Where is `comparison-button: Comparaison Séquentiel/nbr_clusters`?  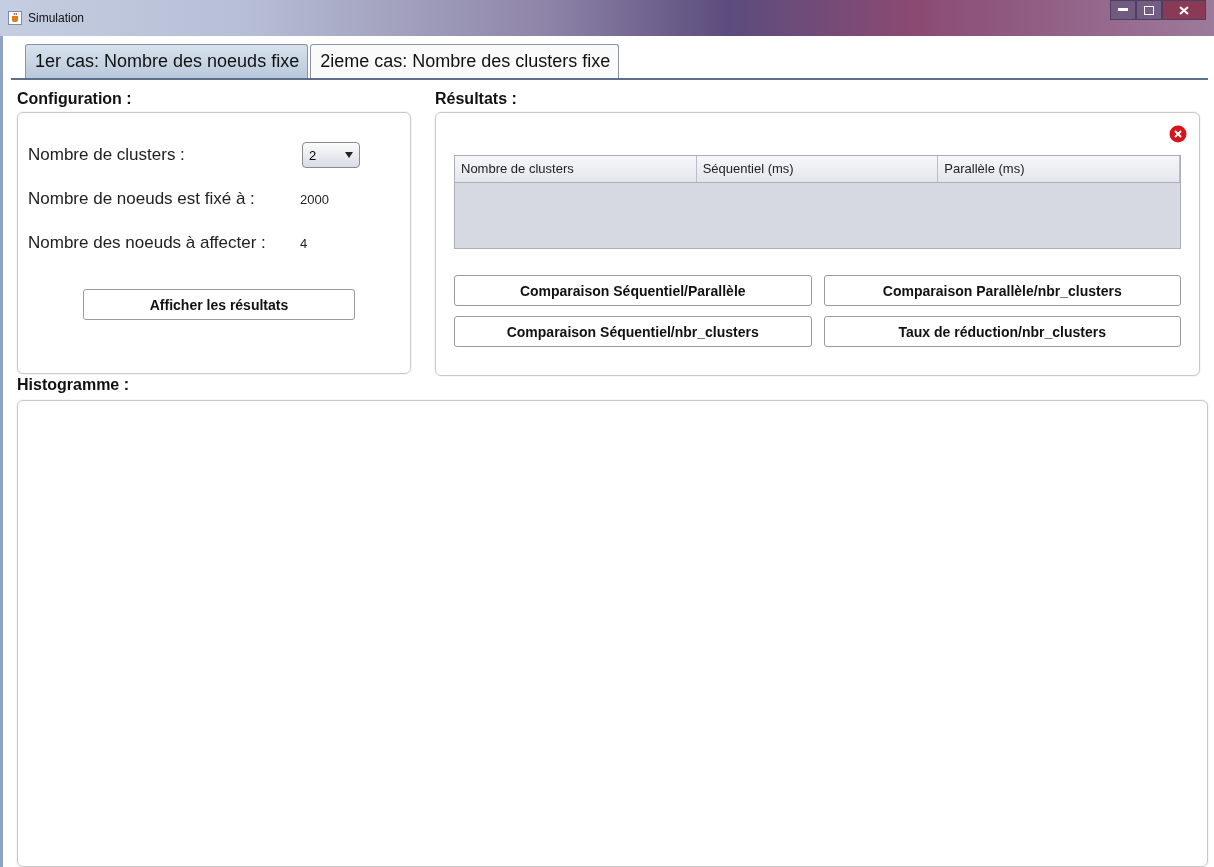
comparison-button: Comparaison Séquentiel/nbr_clusters is located at coordinates (633, 331).